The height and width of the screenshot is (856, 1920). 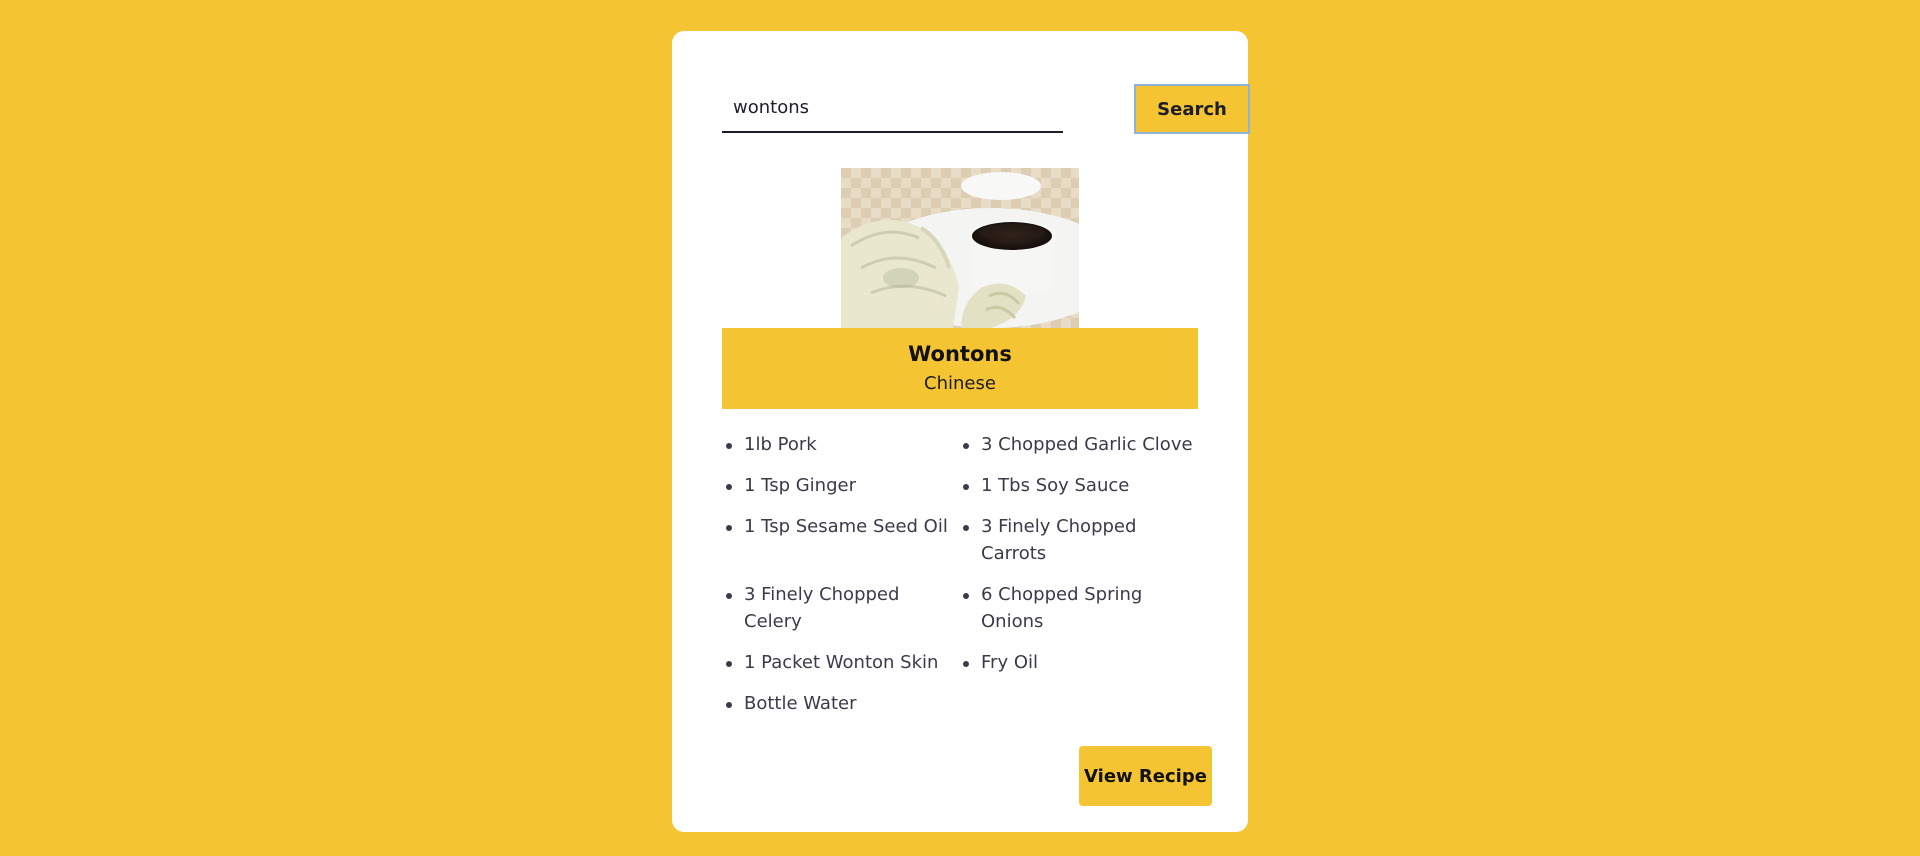 What do you see at coordinates (840, 662) in the screenshot?
I see `ingredient-item: 1 Packet Wonton Skin` at bounding box center [840, 662].